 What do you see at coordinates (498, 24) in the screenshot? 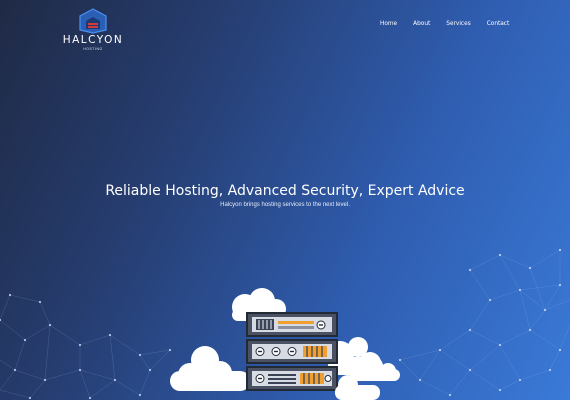
I see `nav-contact: Contact` at bounding box center [498, 24].